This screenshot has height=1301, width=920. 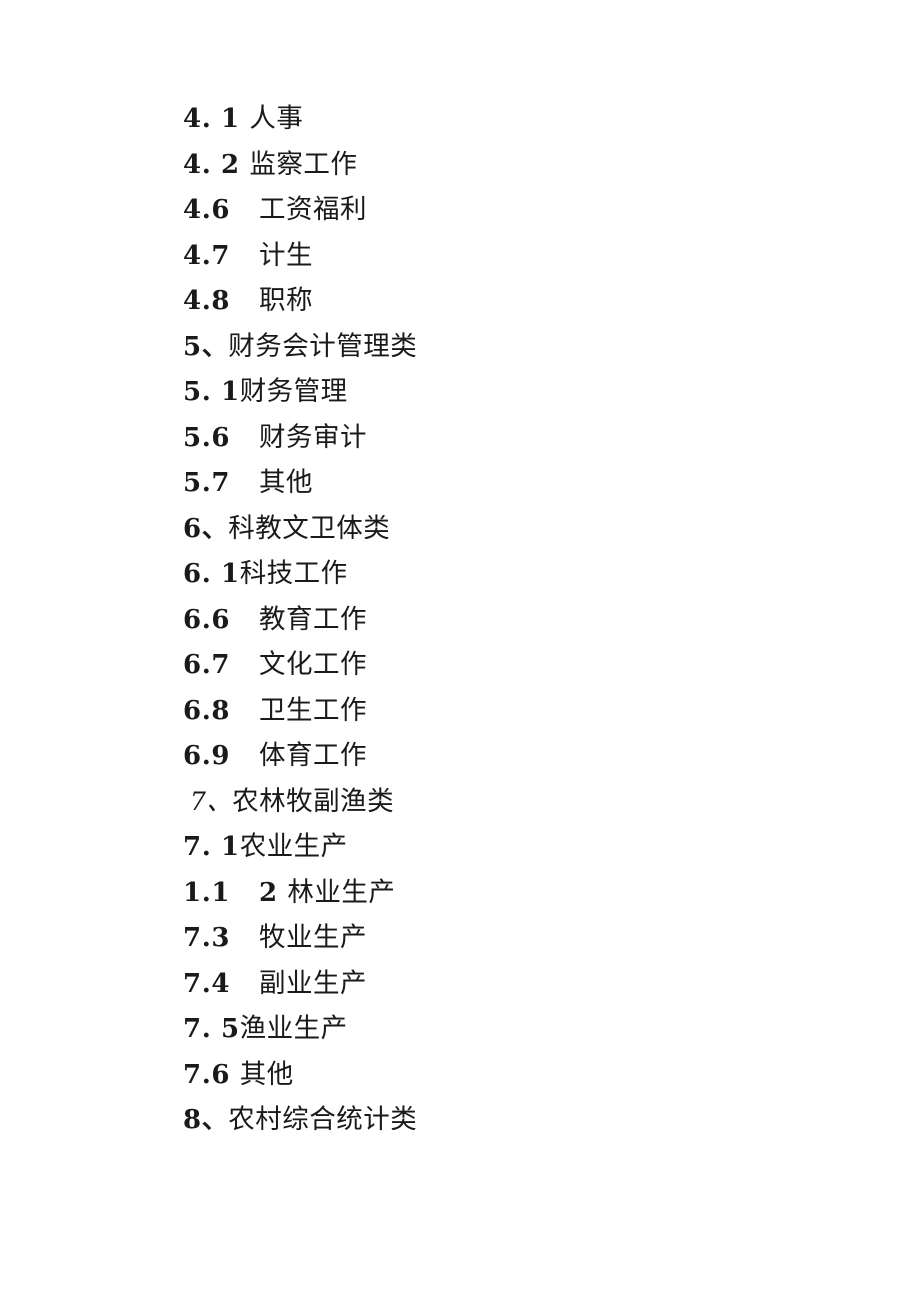 I want to click on outline-entry: 5.6 财务审计, so click(x=275, y=437).